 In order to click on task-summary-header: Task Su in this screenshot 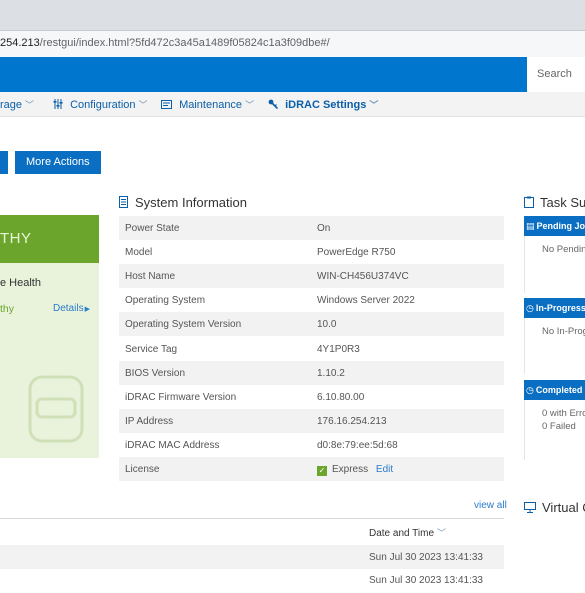, I will do `click(554, 203)`.